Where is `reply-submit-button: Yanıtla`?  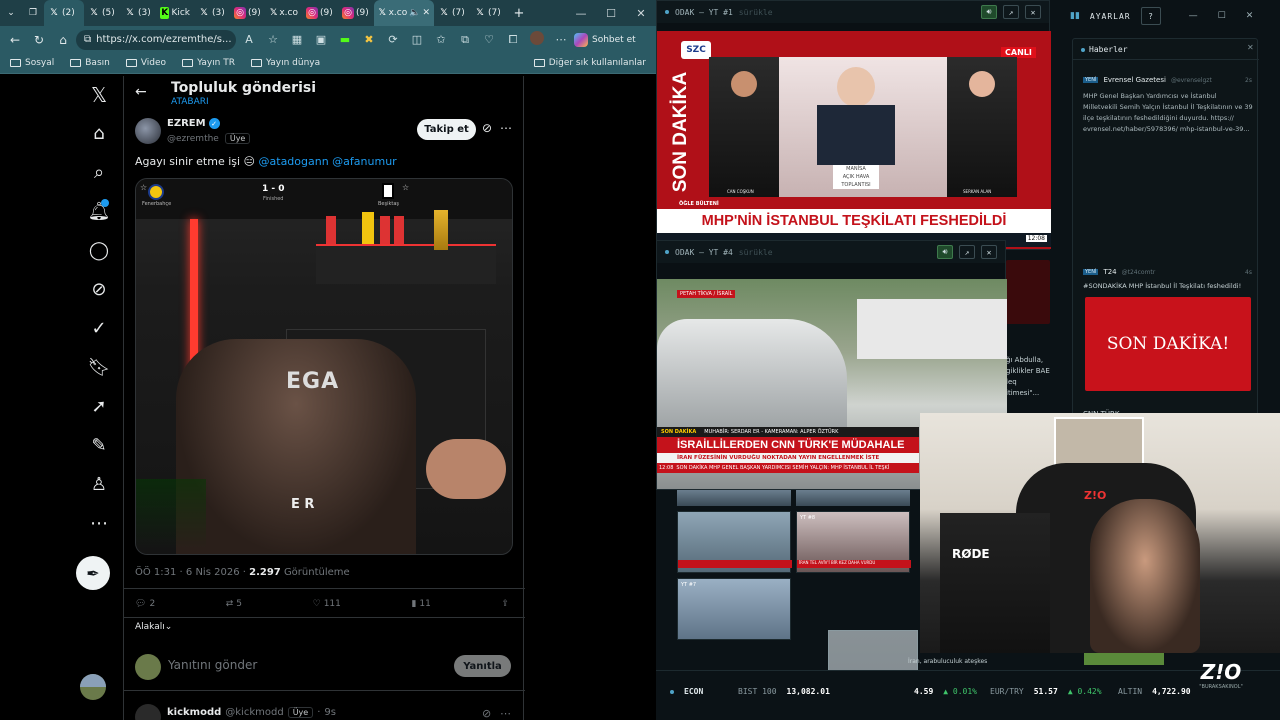 reply-submit-button: Yanıtla is located at coordinates (482, 666).